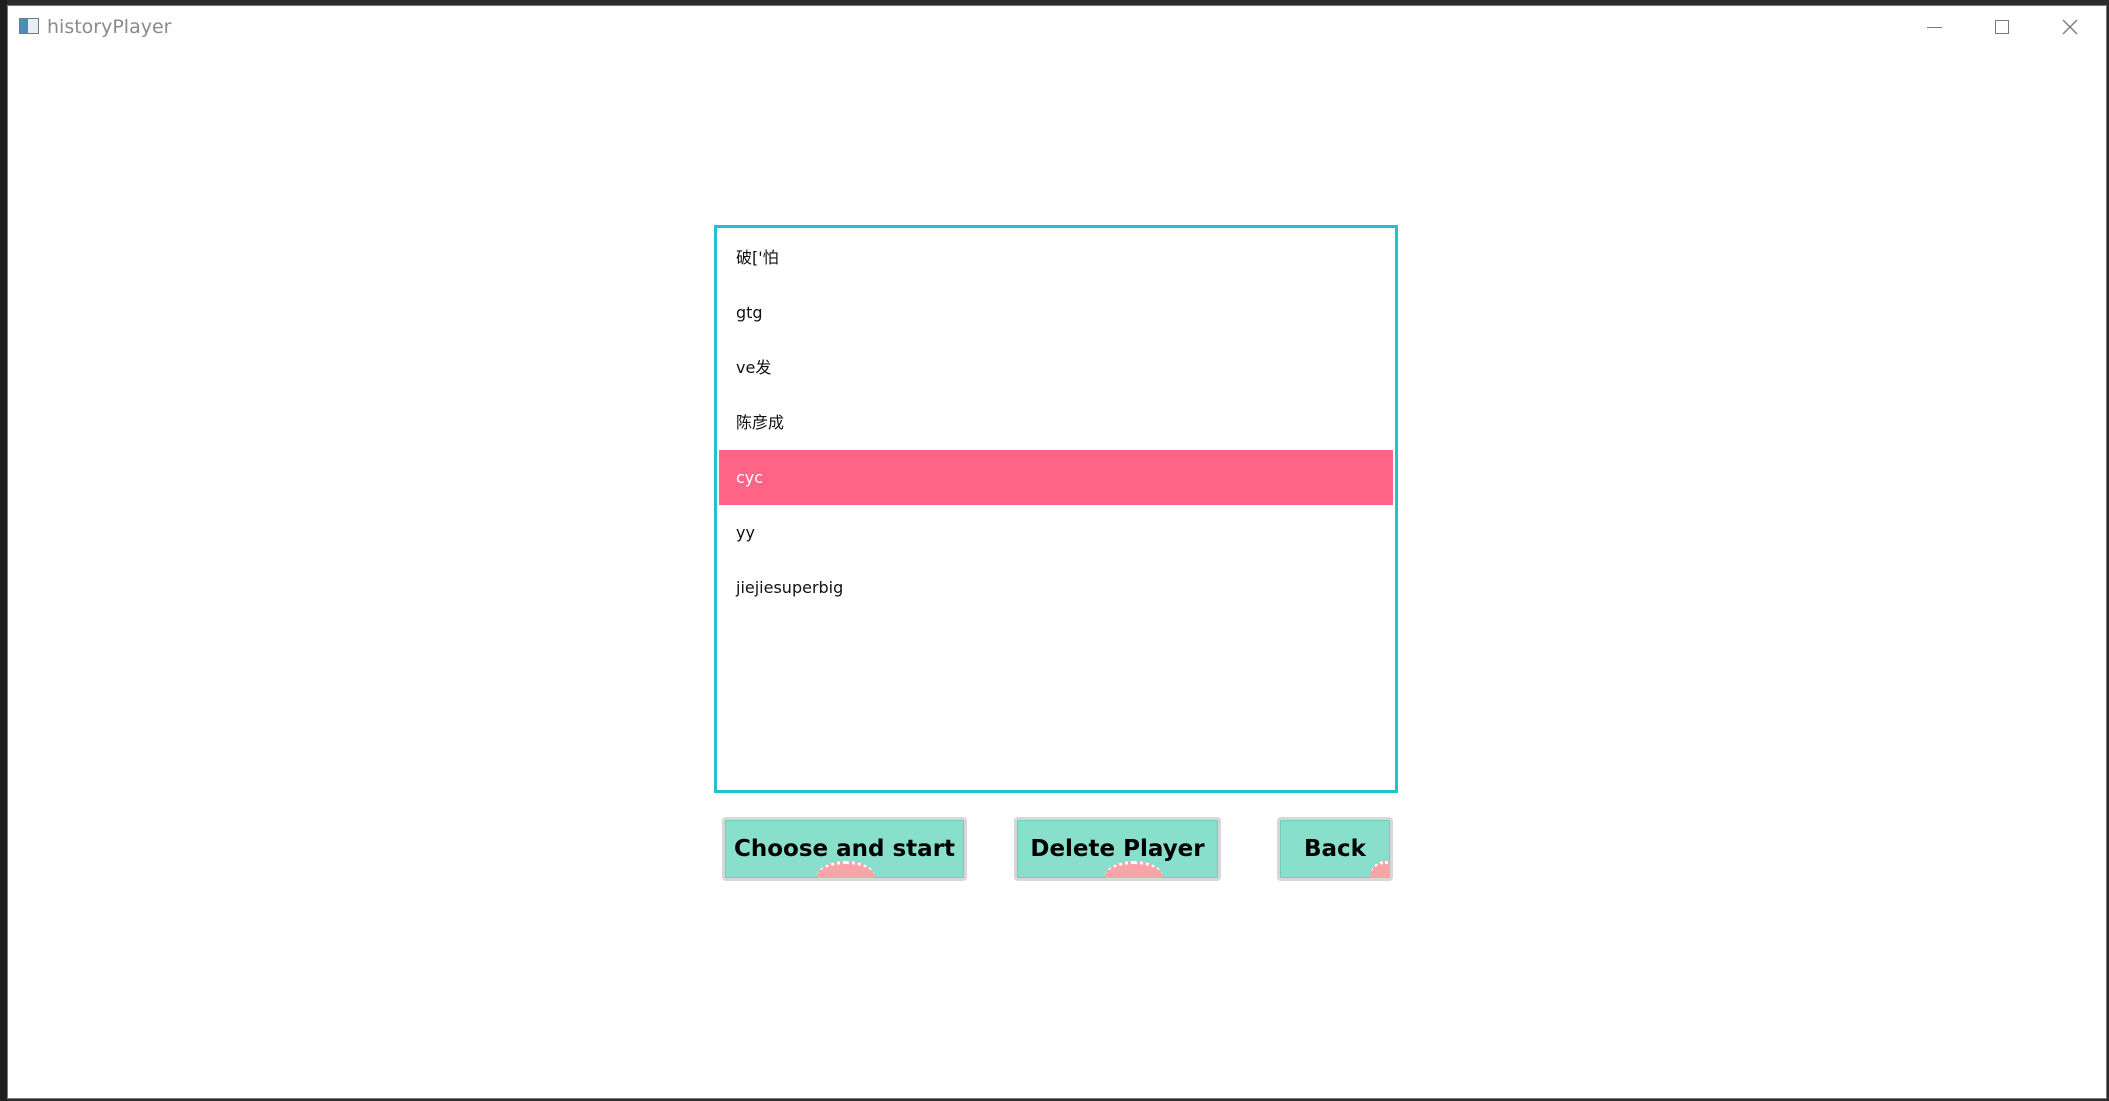  Describe the element at coordinates (109, 27) in the screenshot. I see `window-title: historyPlayer` at that location.